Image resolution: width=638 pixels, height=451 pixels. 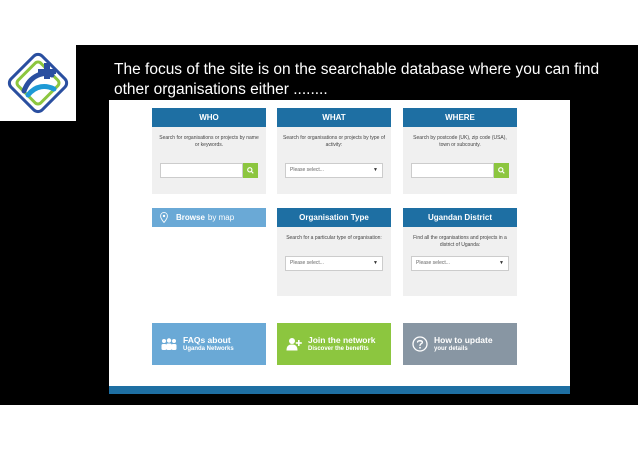 What do you see at coordinates (294, 344) in the screenshot?
I see `add-user-icon` at bounding box center [294, 344].